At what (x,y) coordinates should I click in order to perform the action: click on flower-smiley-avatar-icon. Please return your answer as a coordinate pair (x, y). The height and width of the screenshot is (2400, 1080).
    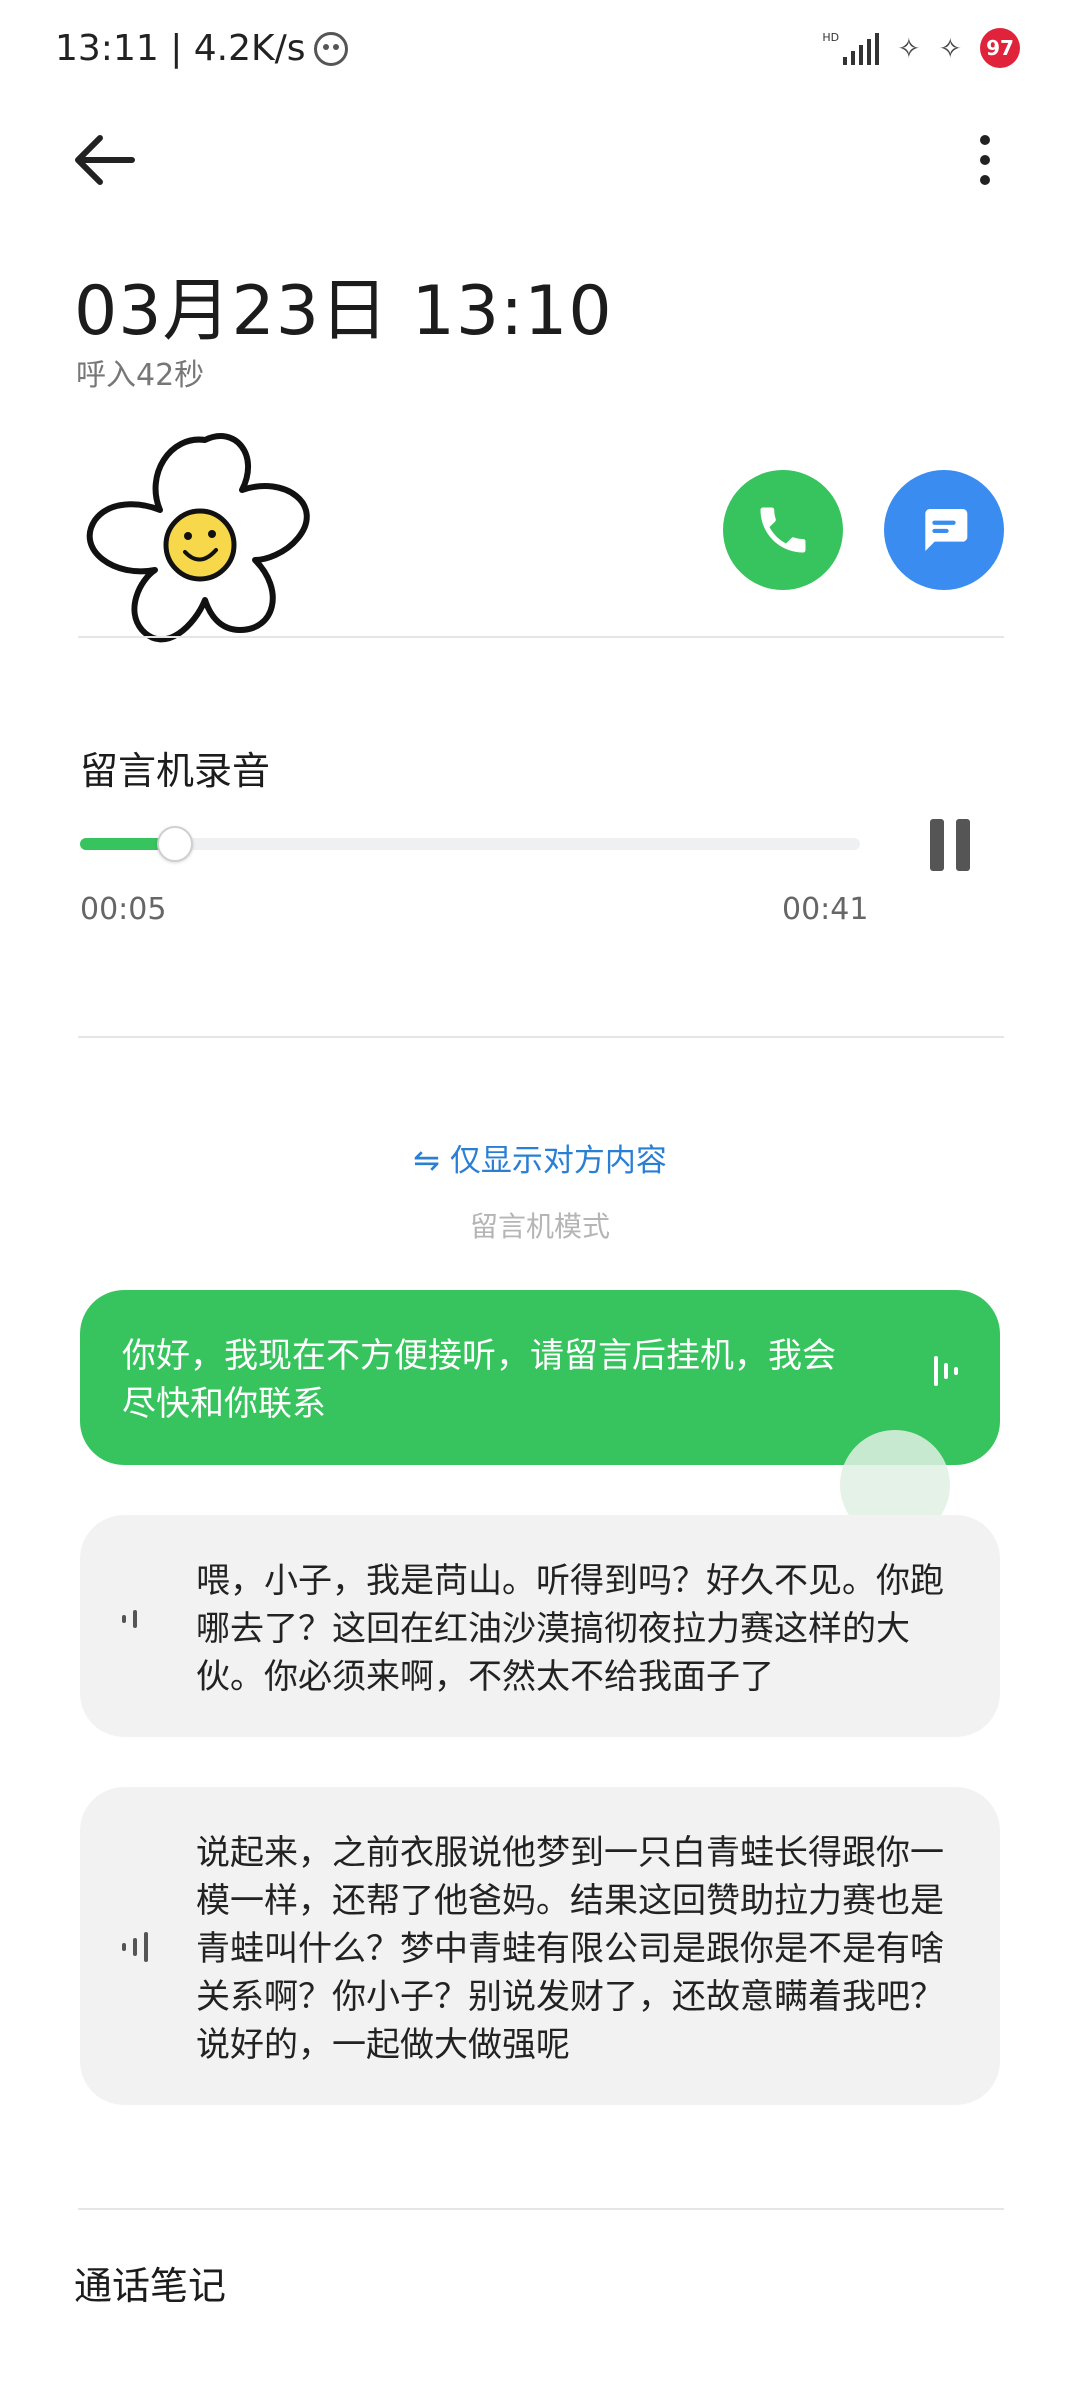
    Looking at the image, I should click on (198, 538).